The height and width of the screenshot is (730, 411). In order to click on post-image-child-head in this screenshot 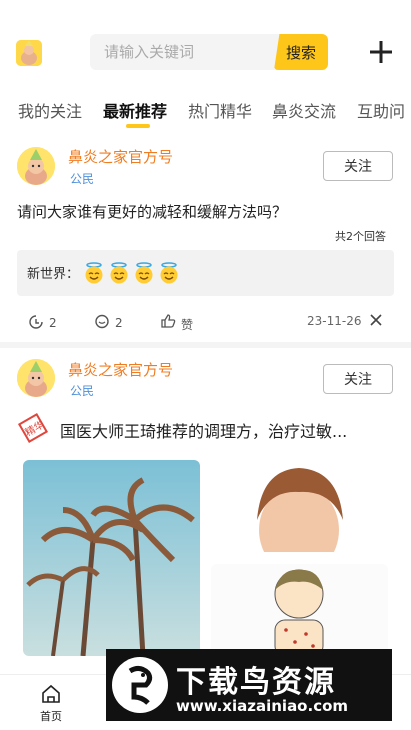, I will do `click(299, 506)`.